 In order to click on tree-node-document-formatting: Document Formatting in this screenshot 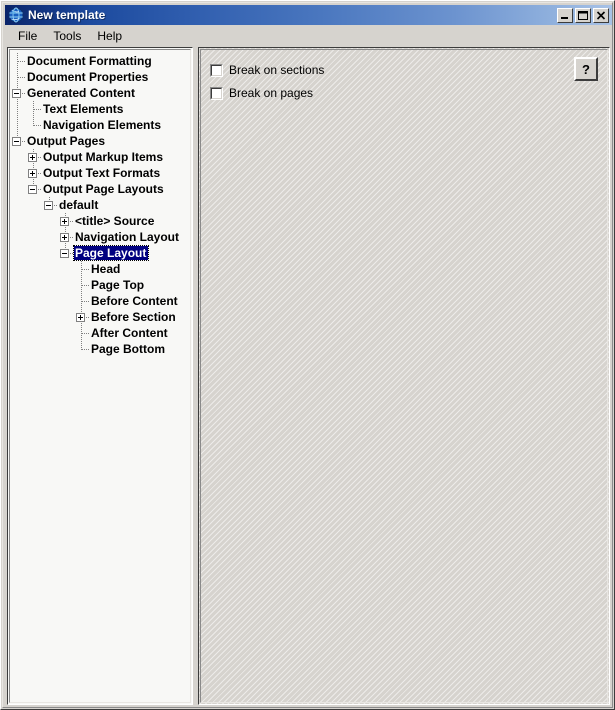, I will do `click(100, 61)`.